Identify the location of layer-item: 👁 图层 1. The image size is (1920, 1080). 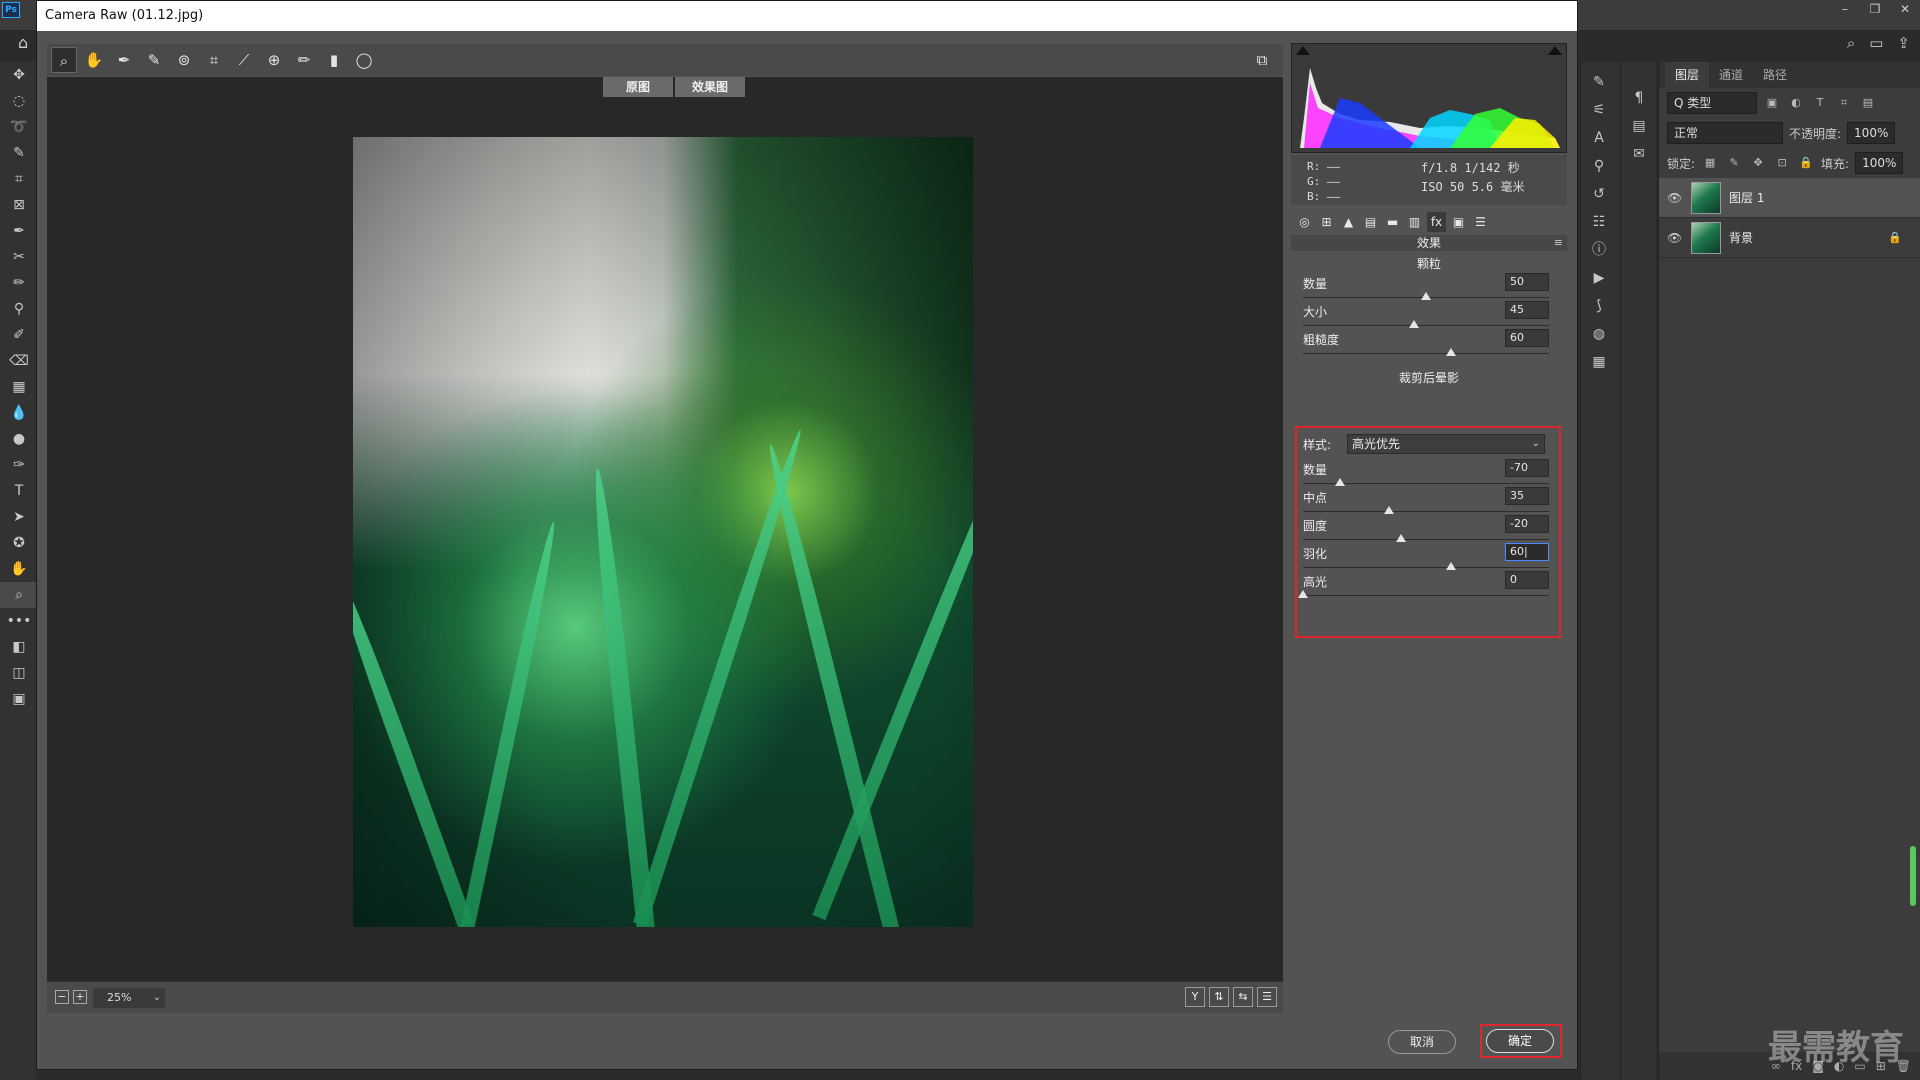
(1789, 198).